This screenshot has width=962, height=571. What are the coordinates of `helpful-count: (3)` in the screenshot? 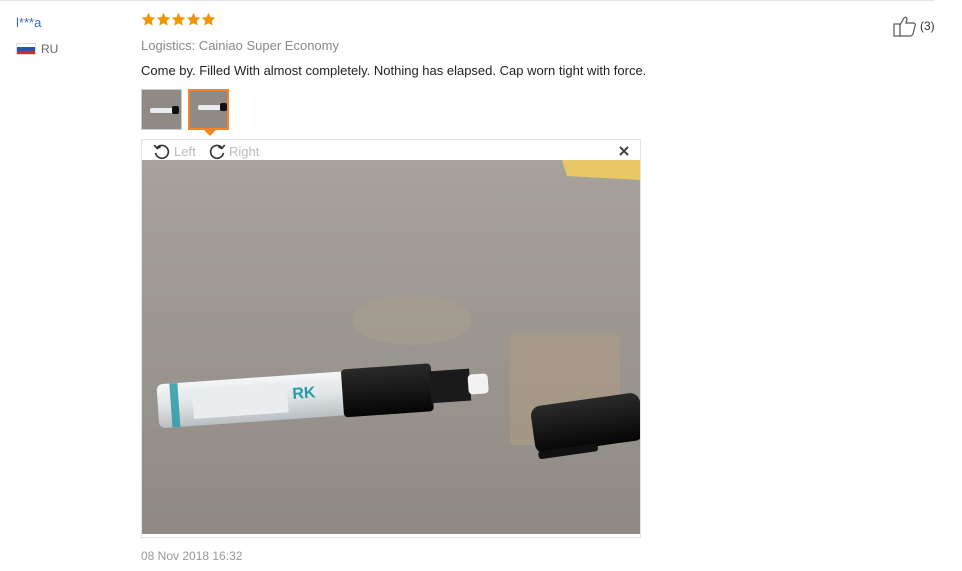 It's located at (927, 26).